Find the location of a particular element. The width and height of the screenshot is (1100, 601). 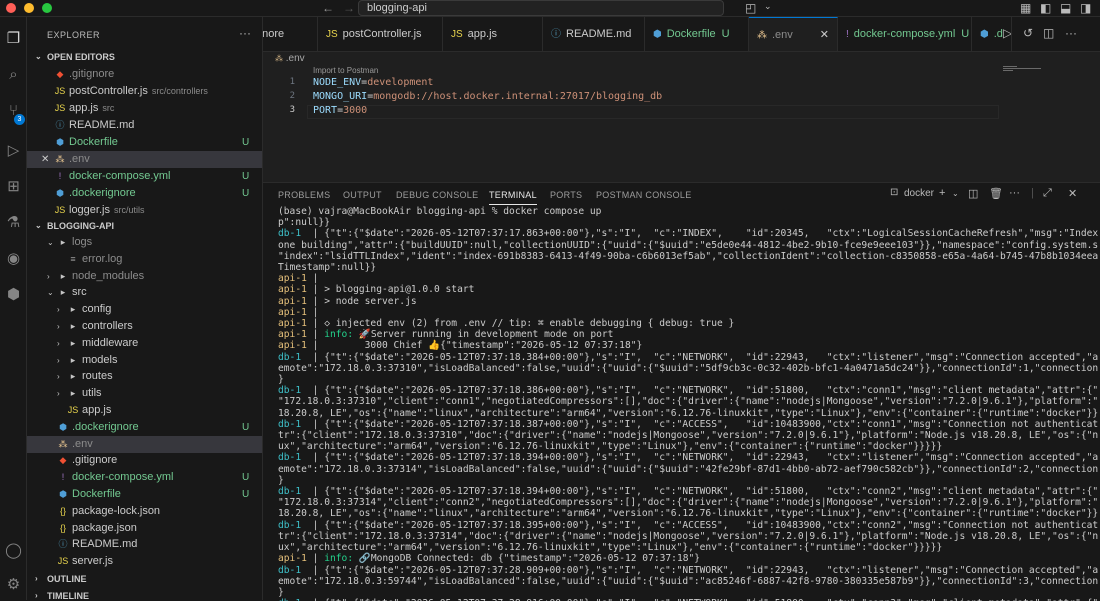

open-editor-item: ⬢ Dockerfile U is located at coordinates (144, 142).